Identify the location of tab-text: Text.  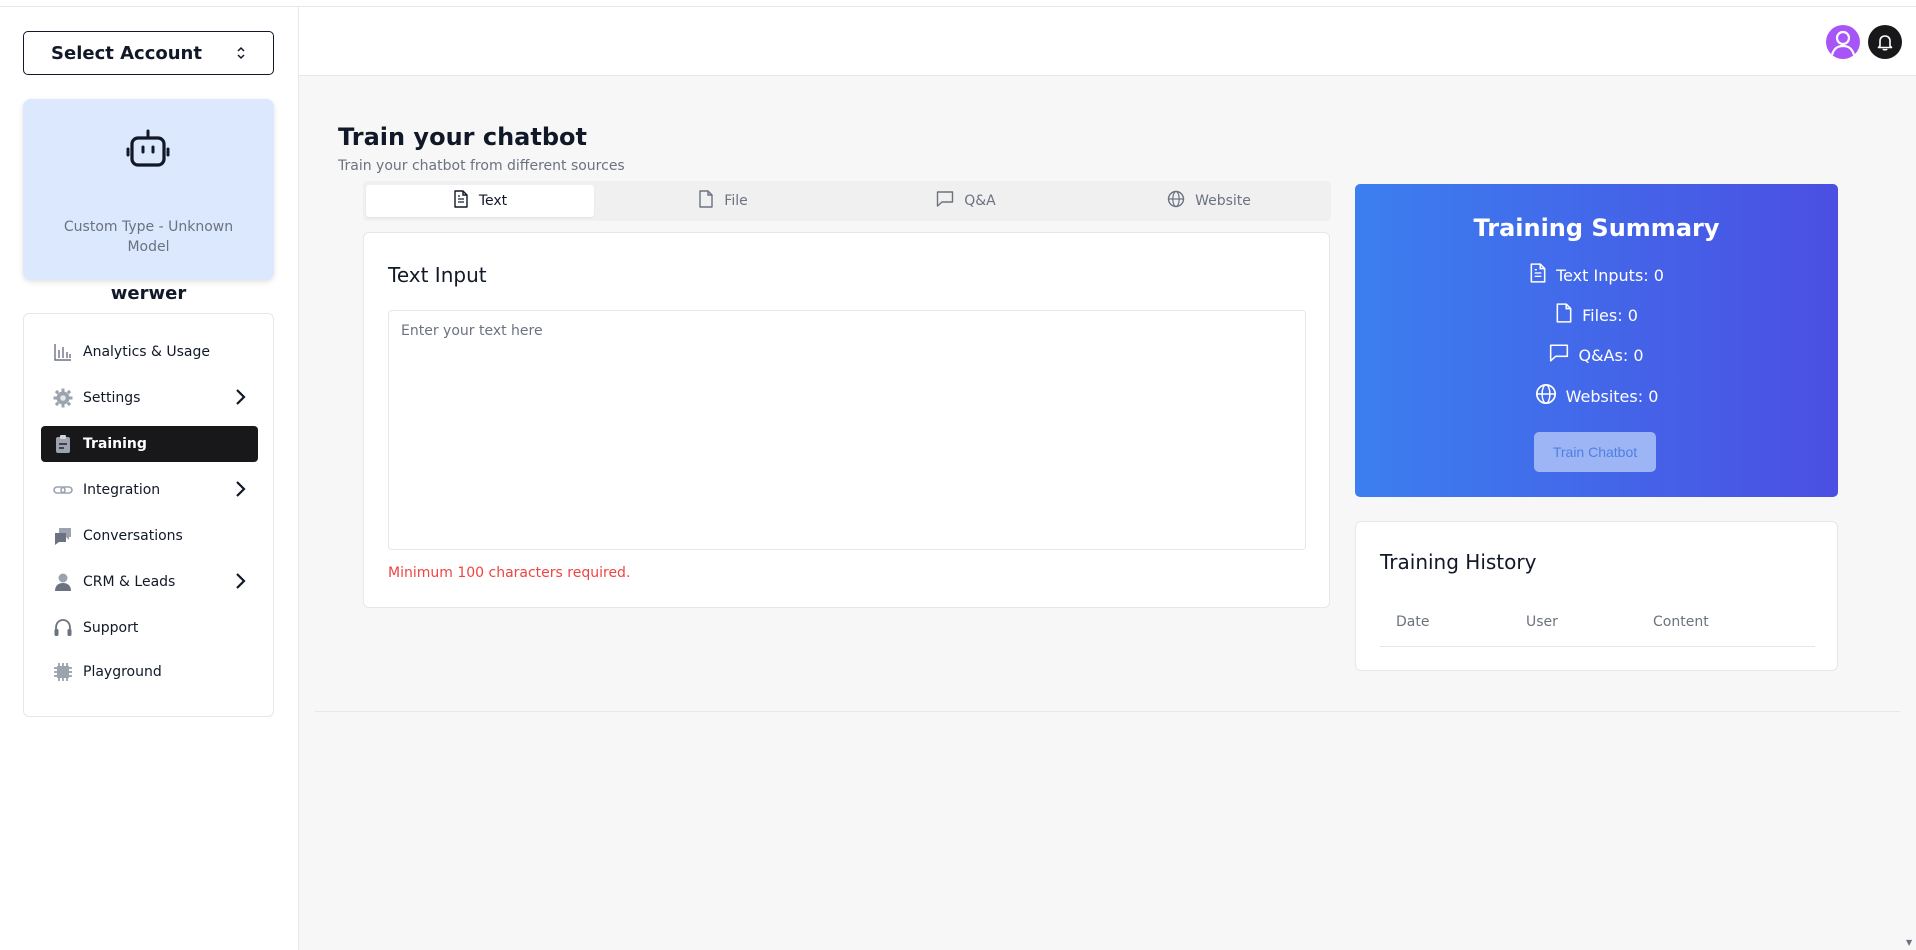
(480, 201).